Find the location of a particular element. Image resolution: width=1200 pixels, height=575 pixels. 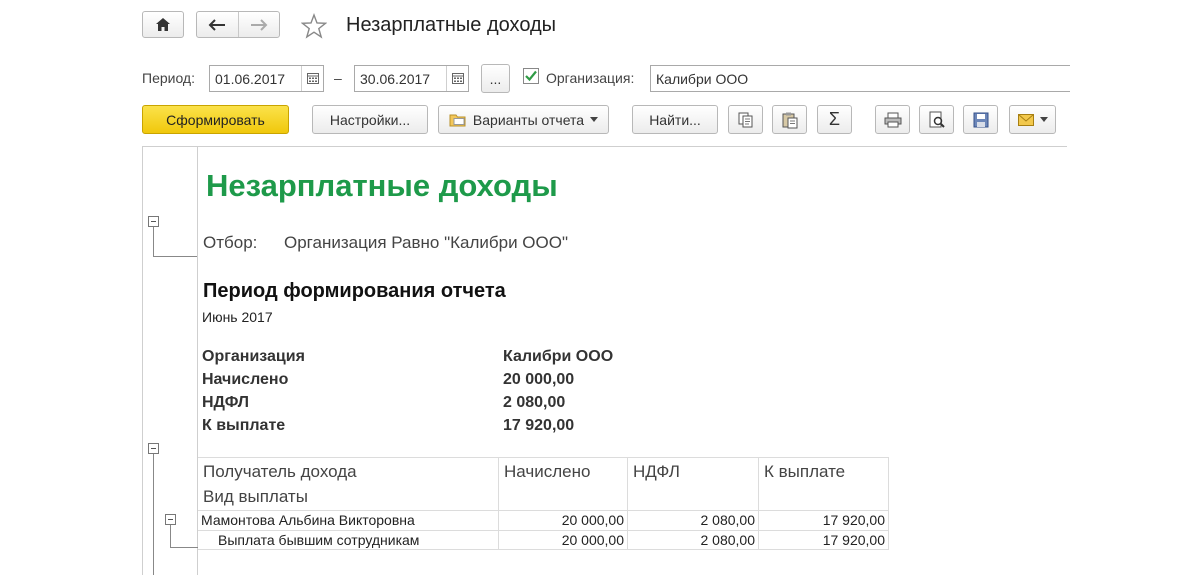

forward-button is located at coordinates (259, 24).